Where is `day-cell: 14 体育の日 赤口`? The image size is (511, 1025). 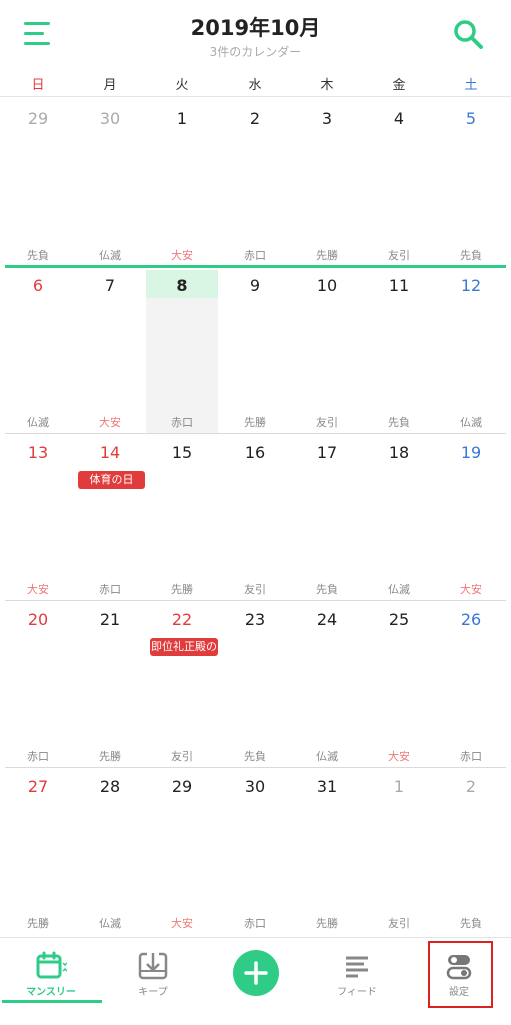 day-cell: 14 体育の日 赤口 is located at coordinates (110, 516).